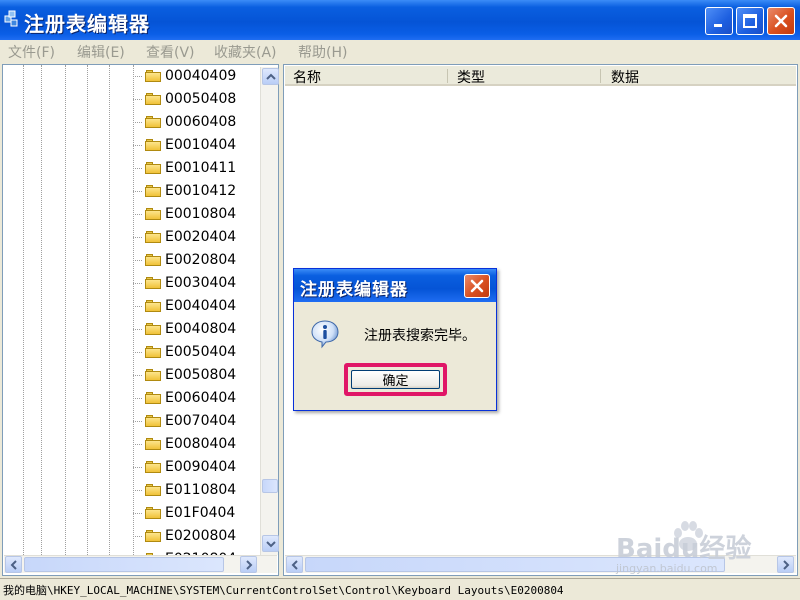 This screenshot has width=800, height=600. Describe the element at coordinates (201, 76) in the screenshot. I see `tree-item-label: 00040409` at that location.